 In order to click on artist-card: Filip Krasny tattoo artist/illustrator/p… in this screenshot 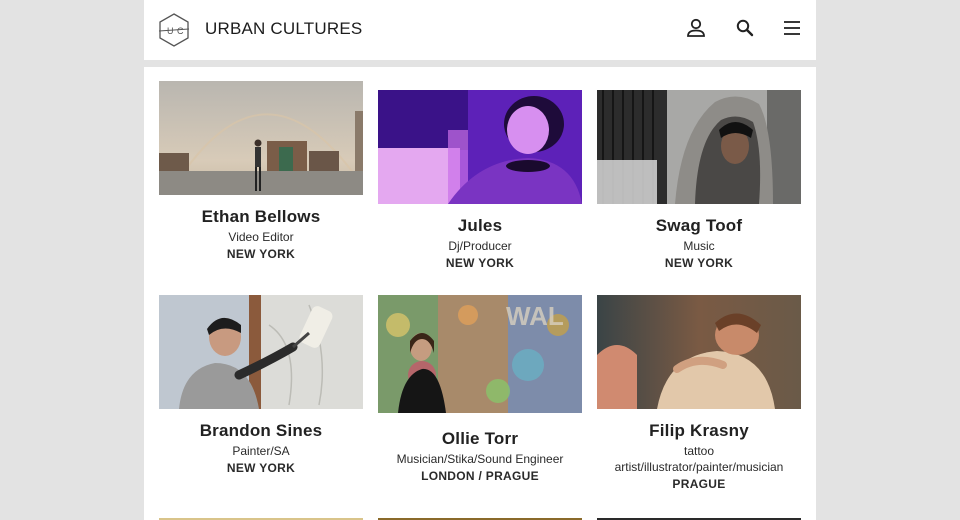, I will do `click(699, 393)`.